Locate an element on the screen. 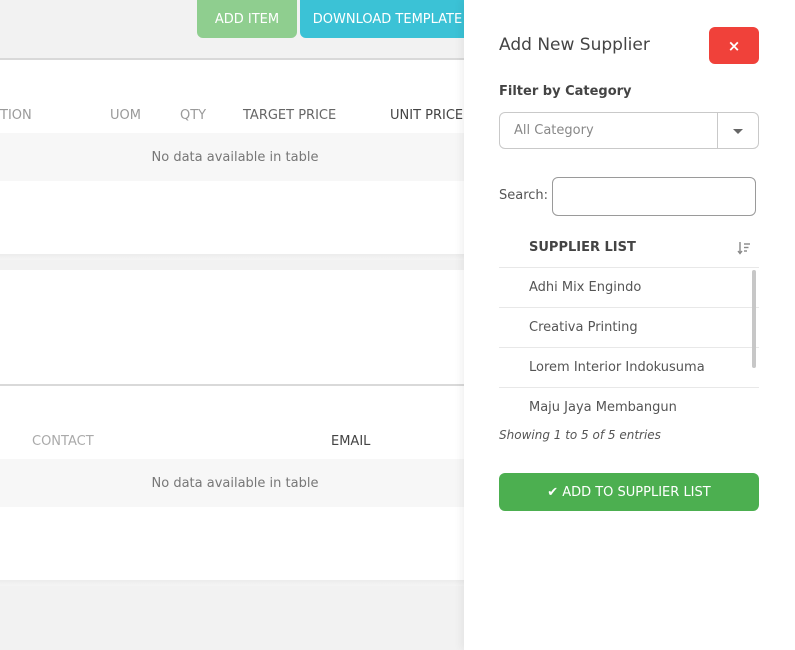  list-item: Adhi Mix Engindo is located at coordinates (629, 288).